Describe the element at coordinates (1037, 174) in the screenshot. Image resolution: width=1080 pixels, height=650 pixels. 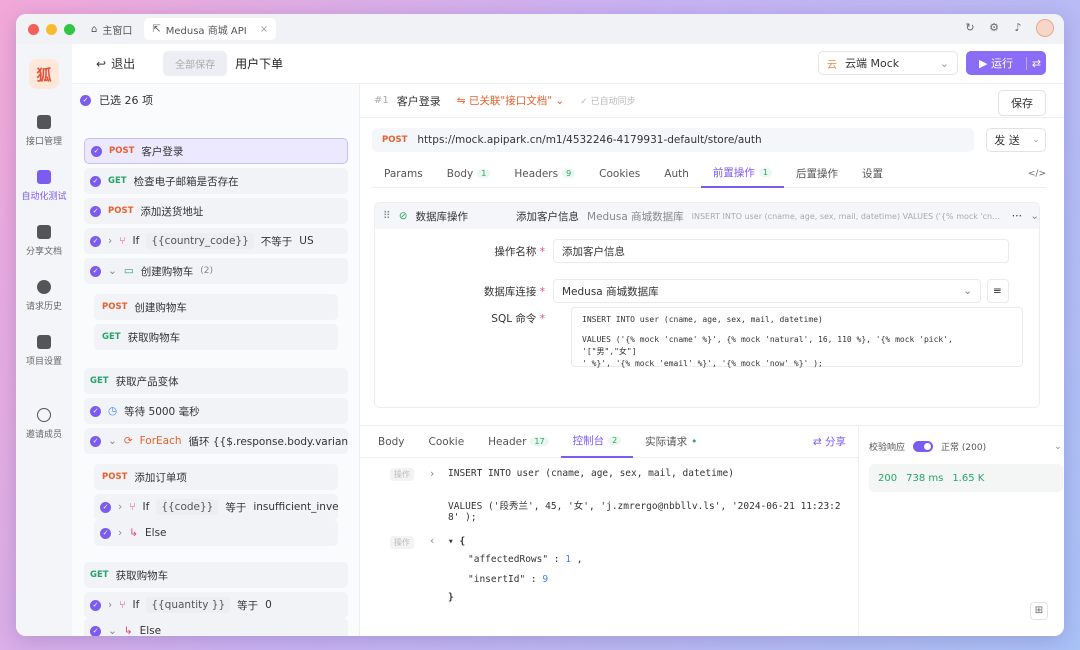
I see `code-icon: </>` at that location.